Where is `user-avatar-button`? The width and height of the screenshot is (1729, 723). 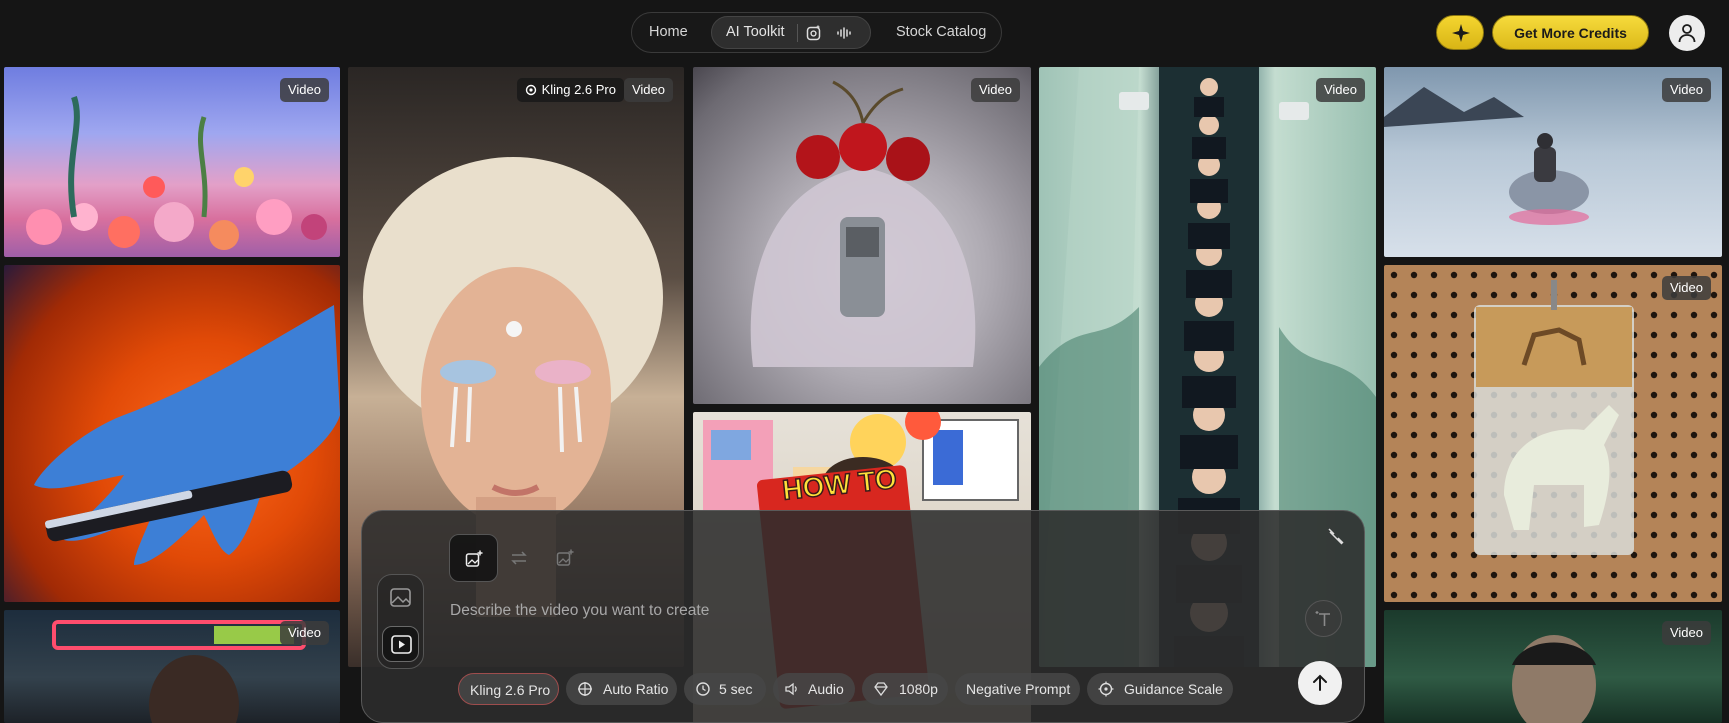
user-avatar-button is located at coordinates (1687, 33).